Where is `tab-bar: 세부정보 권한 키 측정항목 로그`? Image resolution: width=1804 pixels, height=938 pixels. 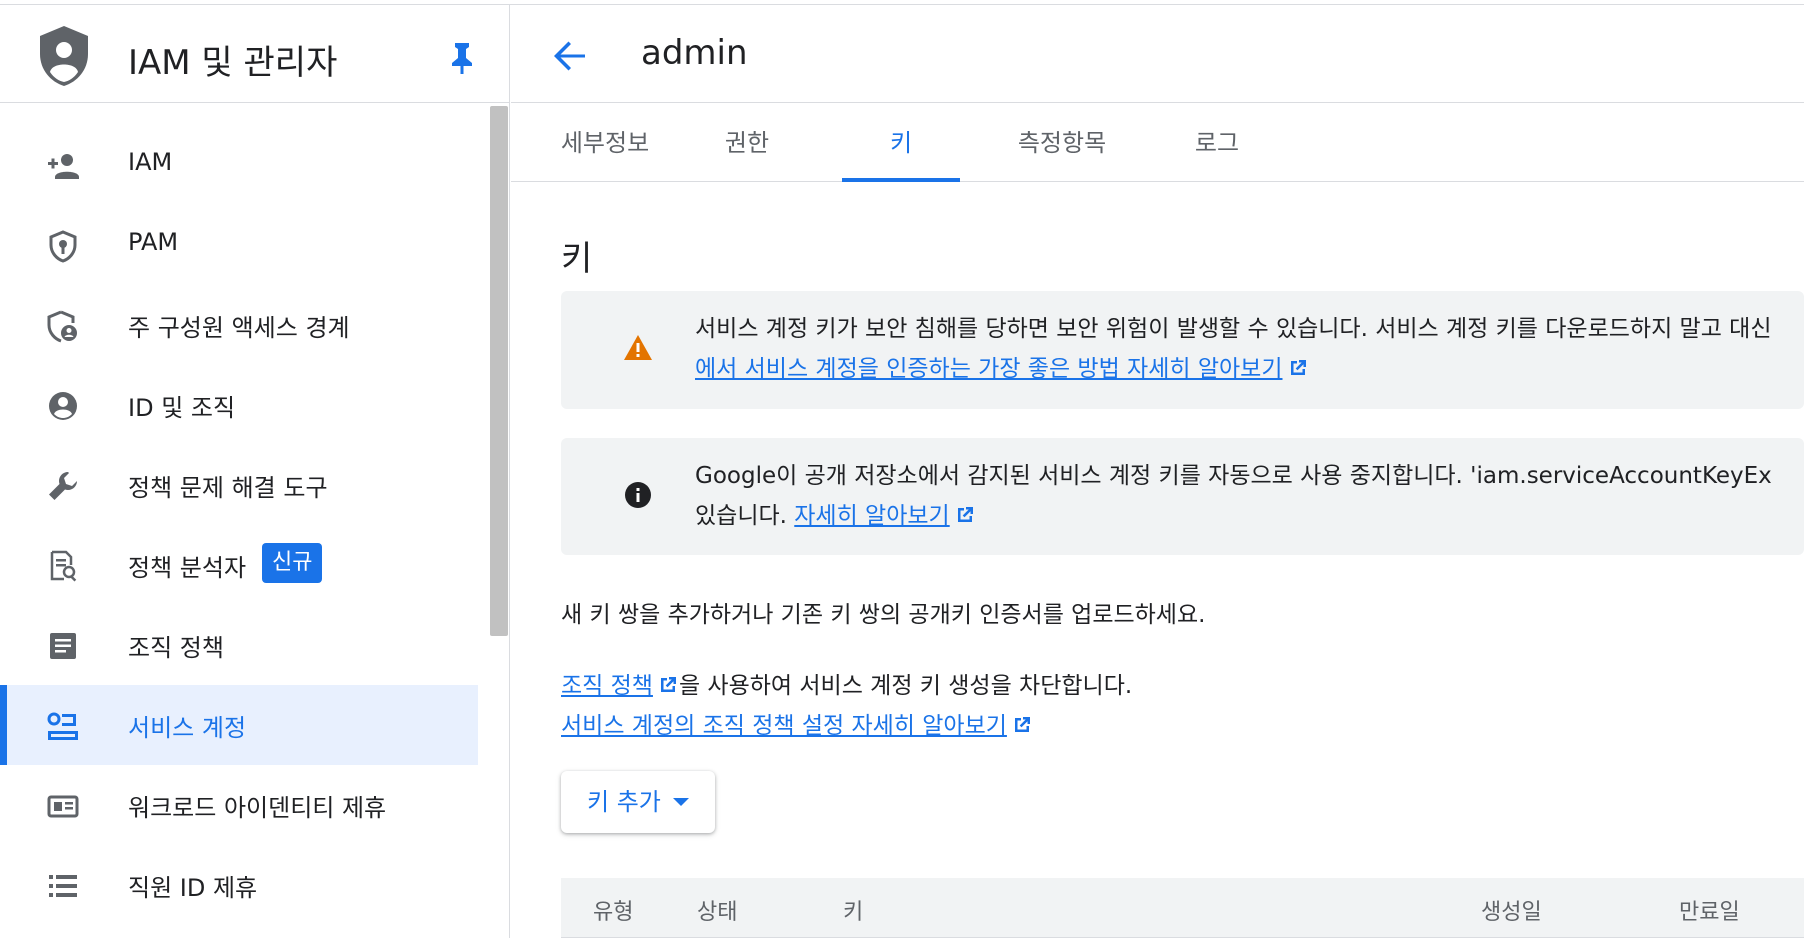 tab-bar: 세부정보 권한 키 측정항목 로그 is located at coordinates (1157, 143).